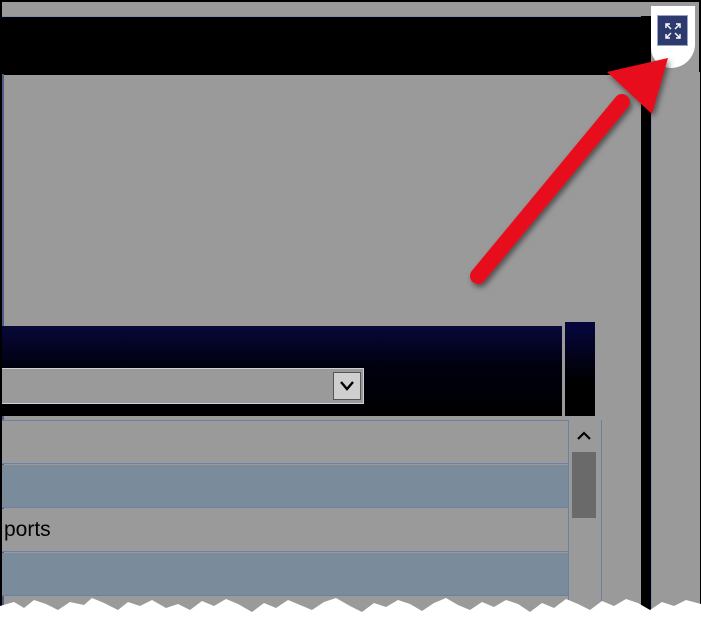 The height and width of the screenshot is (632, 701). I want to click on panel-header-corner, so click(580, 369).